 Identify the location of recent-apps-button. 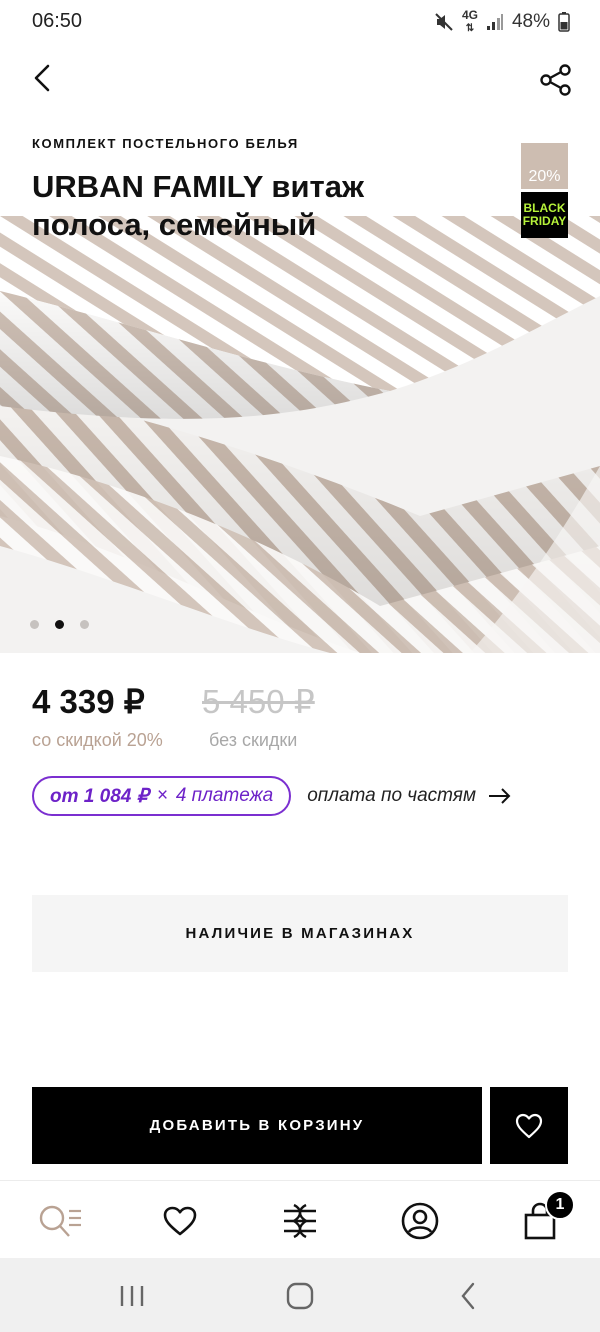
(132, 1296).